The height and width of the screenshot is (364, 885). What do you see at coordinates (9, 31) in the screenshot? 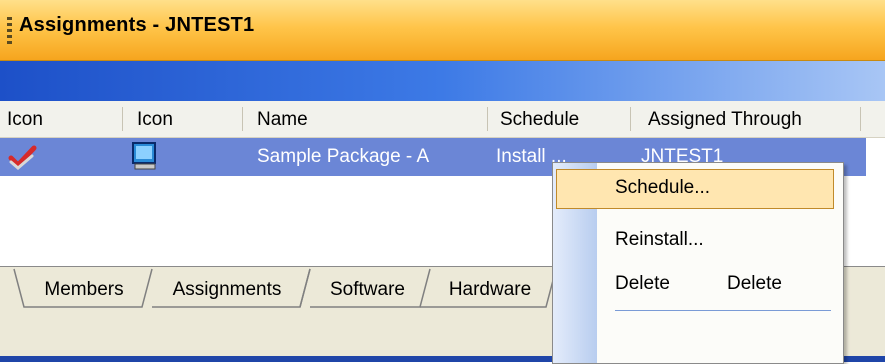
I see `grip-handle` at bounding box center [9, 31].